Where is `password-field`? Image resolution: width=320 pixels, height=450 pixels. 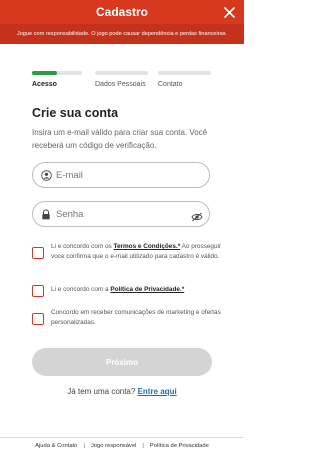
password-field is located at coordinates (121, 214).